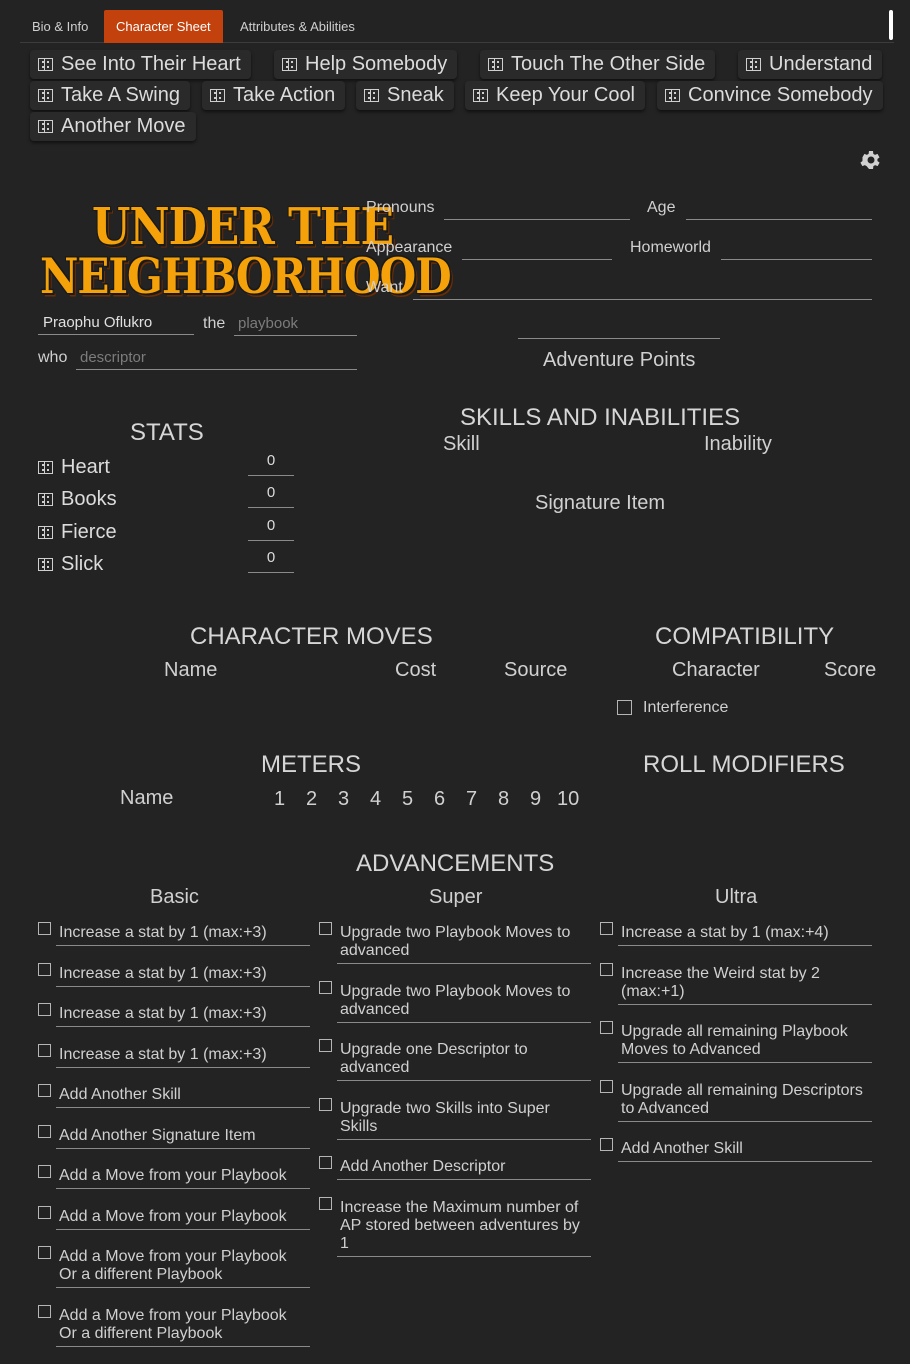  What do you see at coordinates (415, 95) in the screenshot?
I see `move-label: Sneak` at bounding box center [415, 95].